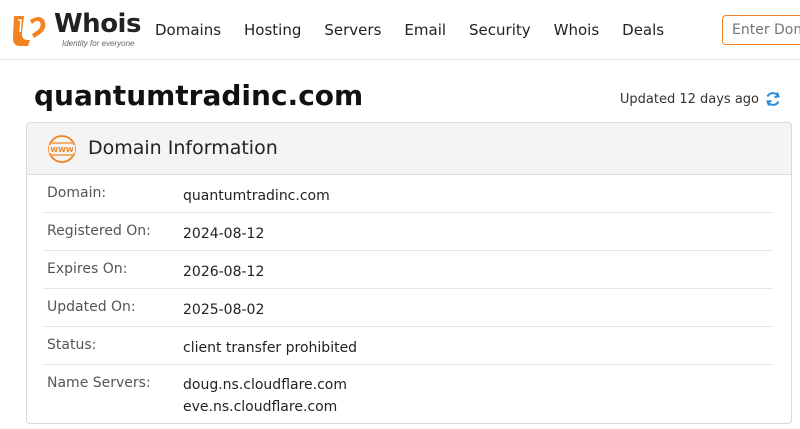  Describe the element at coordinates (408, 194) in the screenshot. I see `info-row-domain: Domain: quantumtradinc.com` at that location.